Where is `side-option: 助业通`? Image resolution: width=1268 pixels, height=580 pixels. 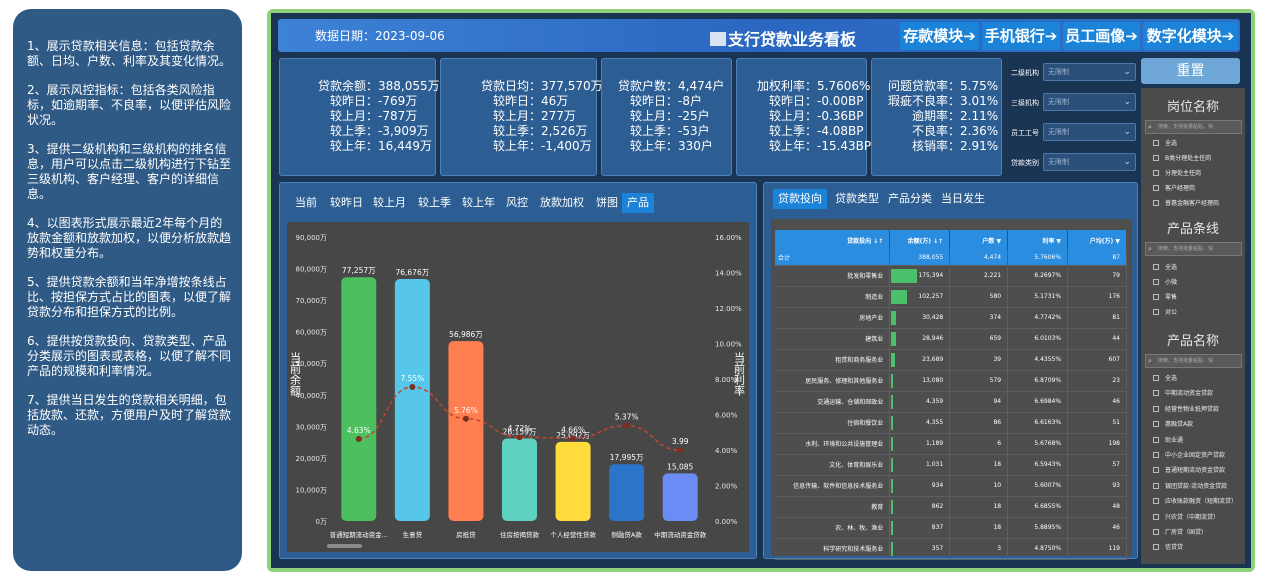 side-option: 助业通 is located at coordinates (1168, 439).